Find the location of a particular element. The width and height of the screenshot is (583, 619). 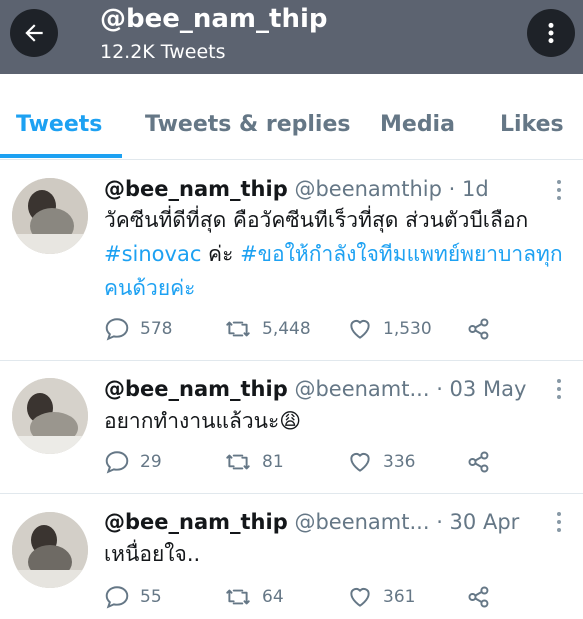

arrow-left-icon is located at coordinates (34, 33).